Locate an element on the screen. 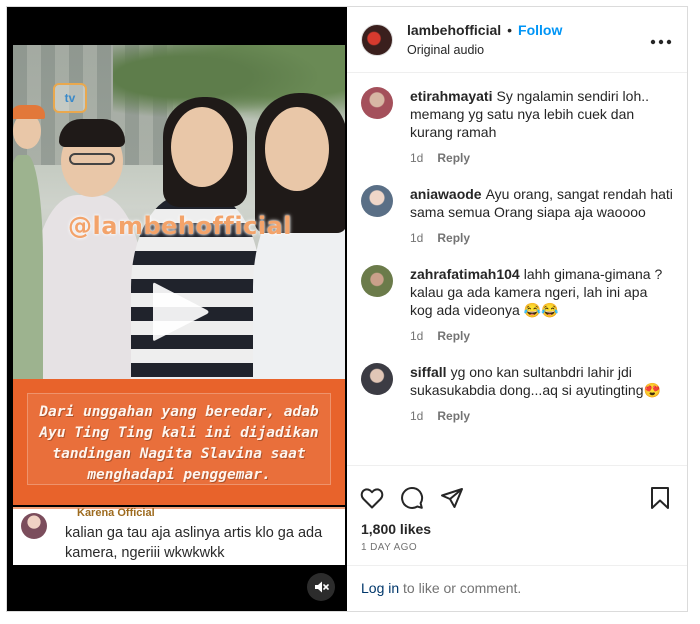 The height and width of the screenshot is (624, 700). commenter-username: aniawaode is located at coordinates (446, 194).